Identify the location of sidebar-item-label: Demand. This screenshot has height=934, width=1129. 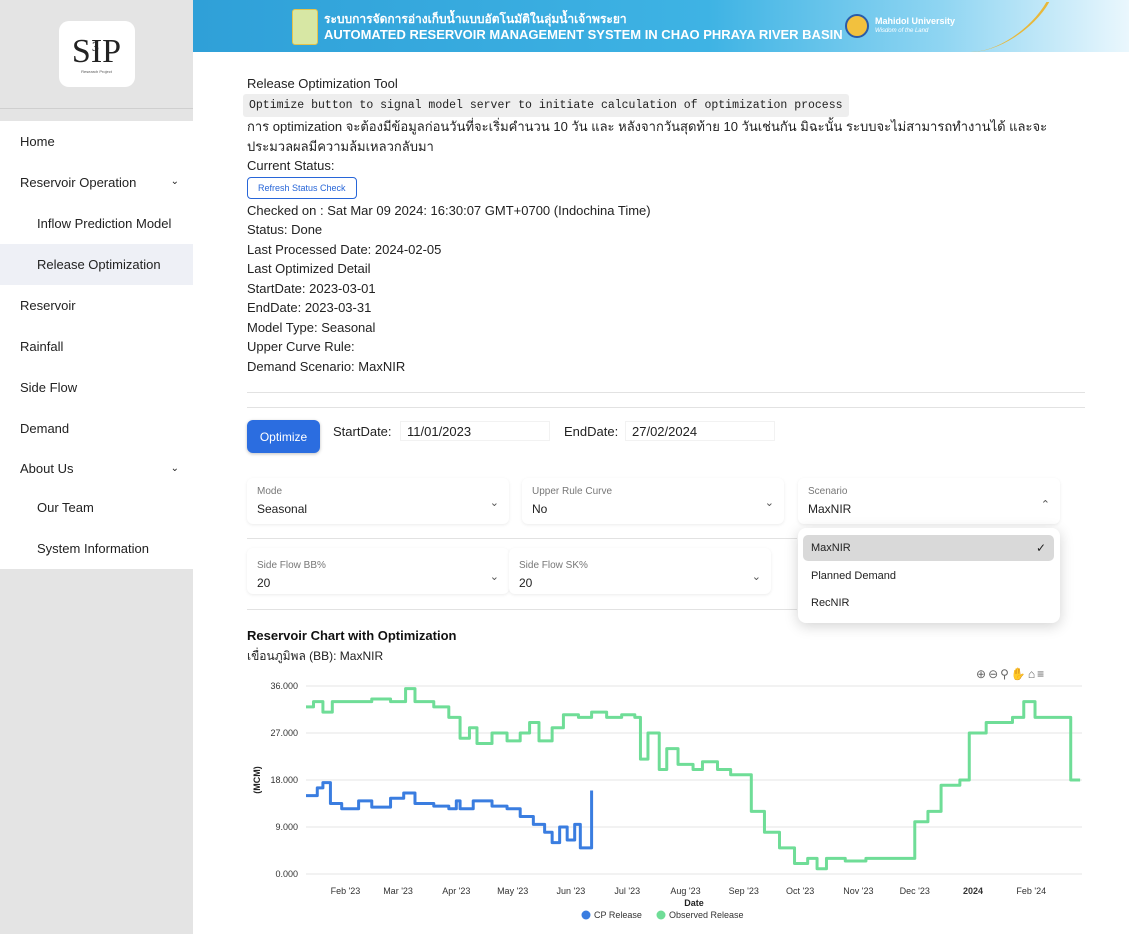
(45, 428).